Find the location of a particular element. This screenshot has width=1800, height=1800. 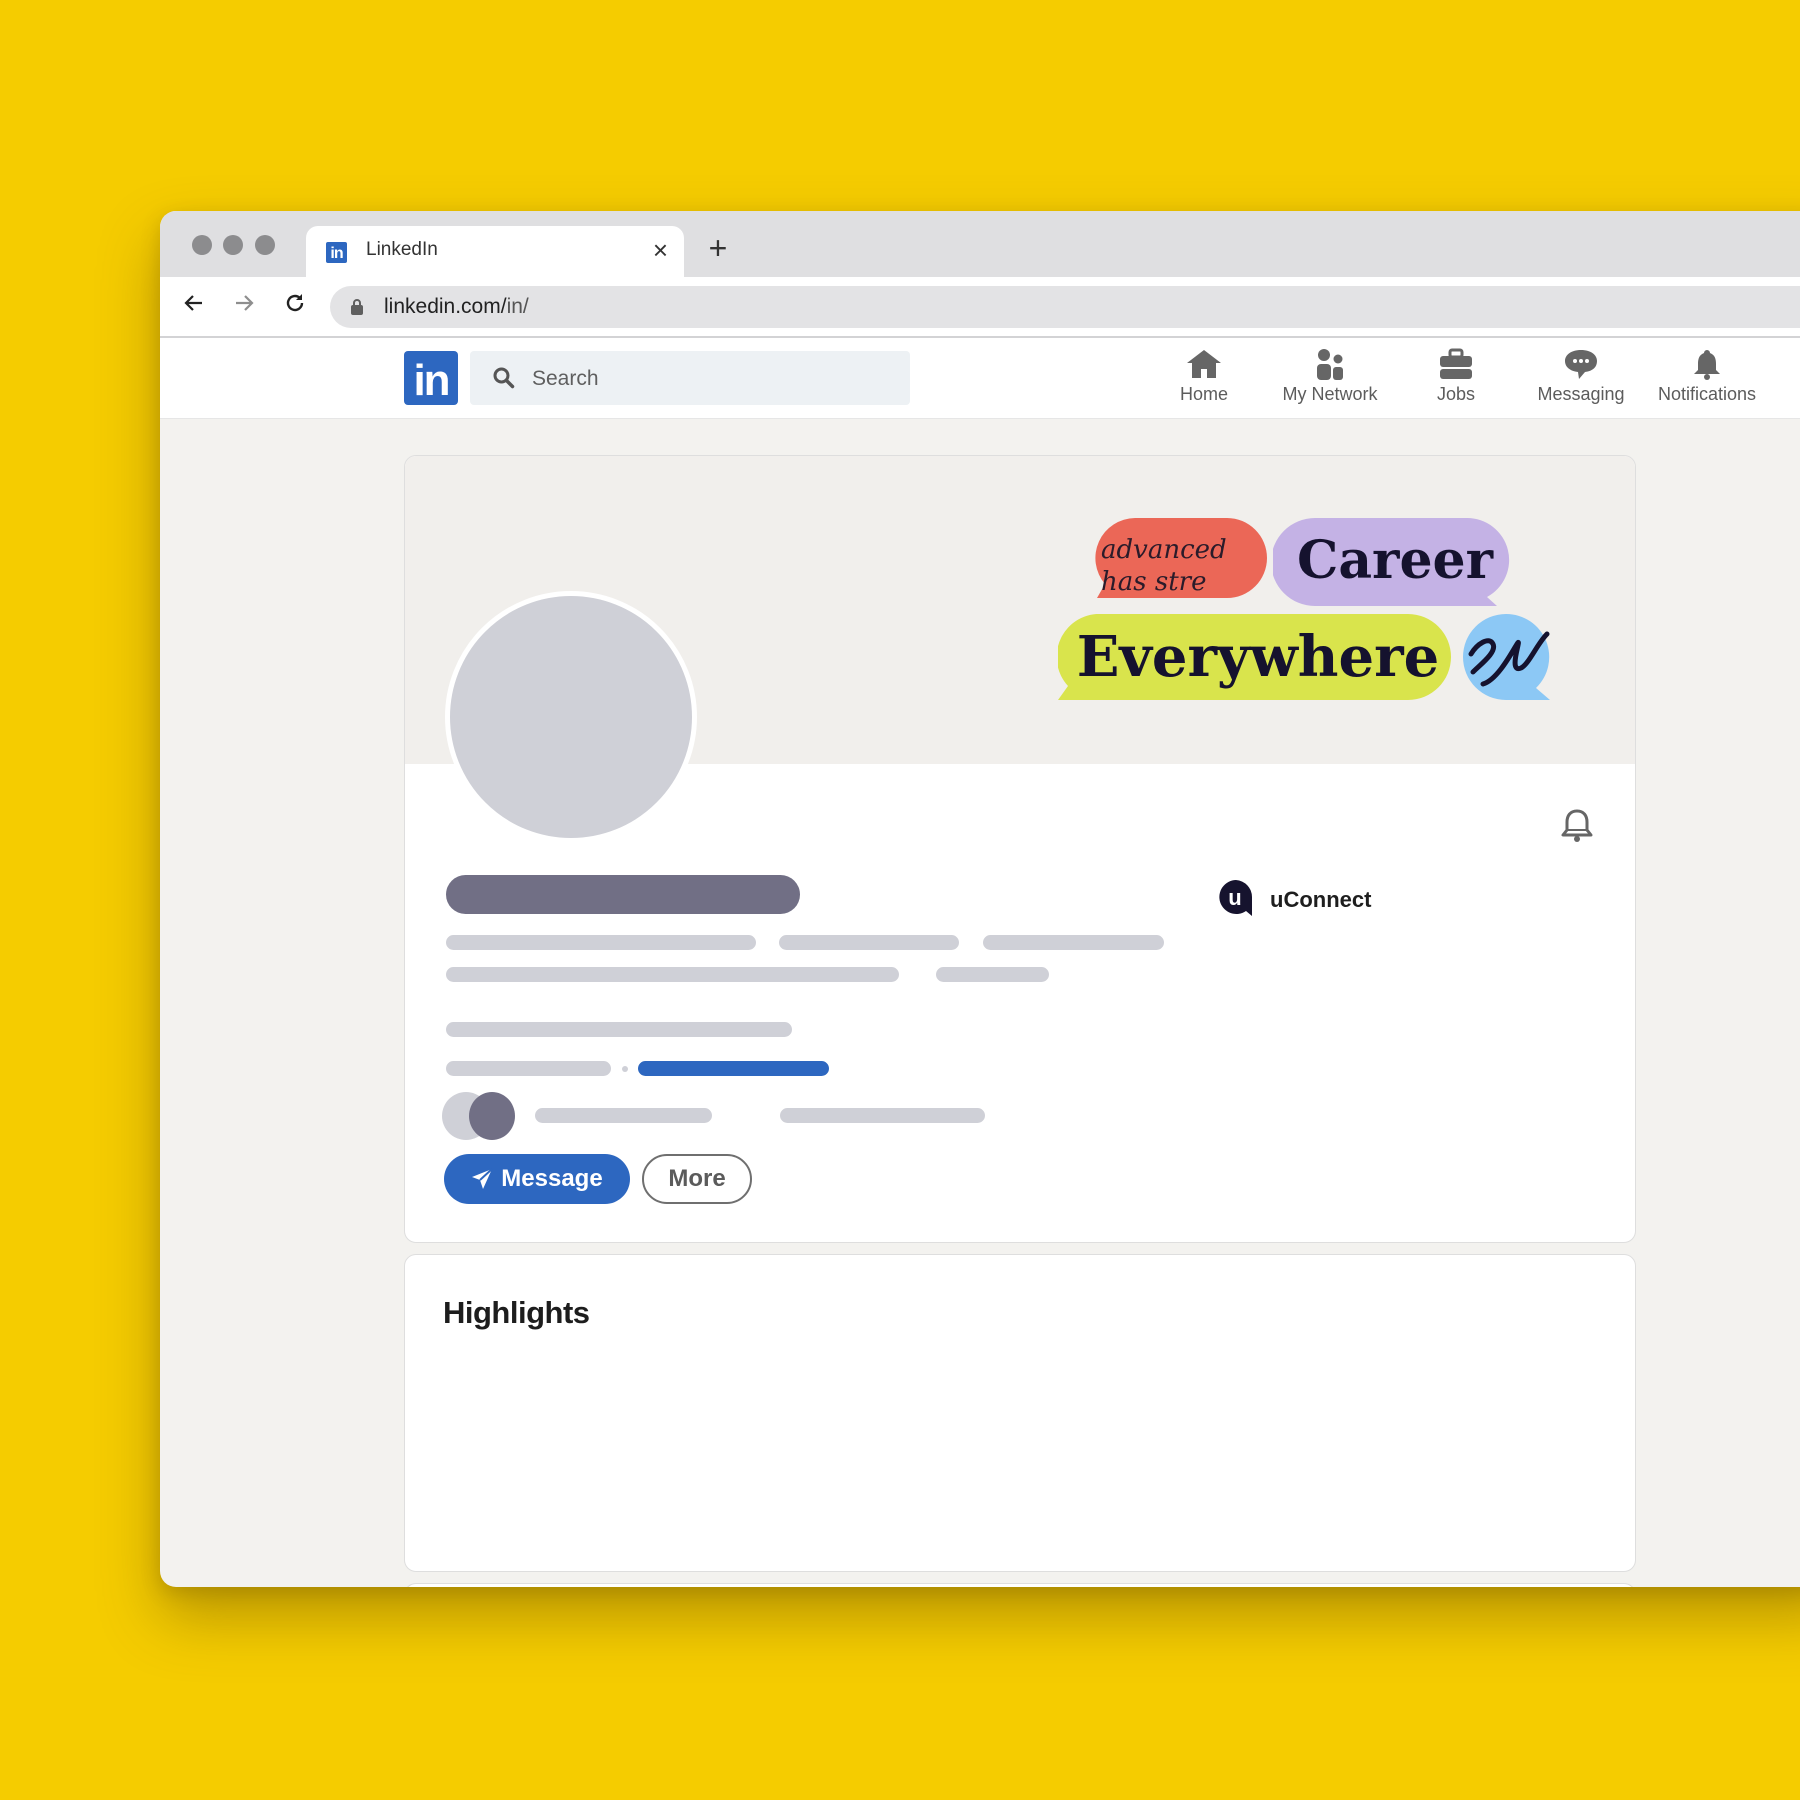

message-button-label: Message is located at coordinates (552, 1178).